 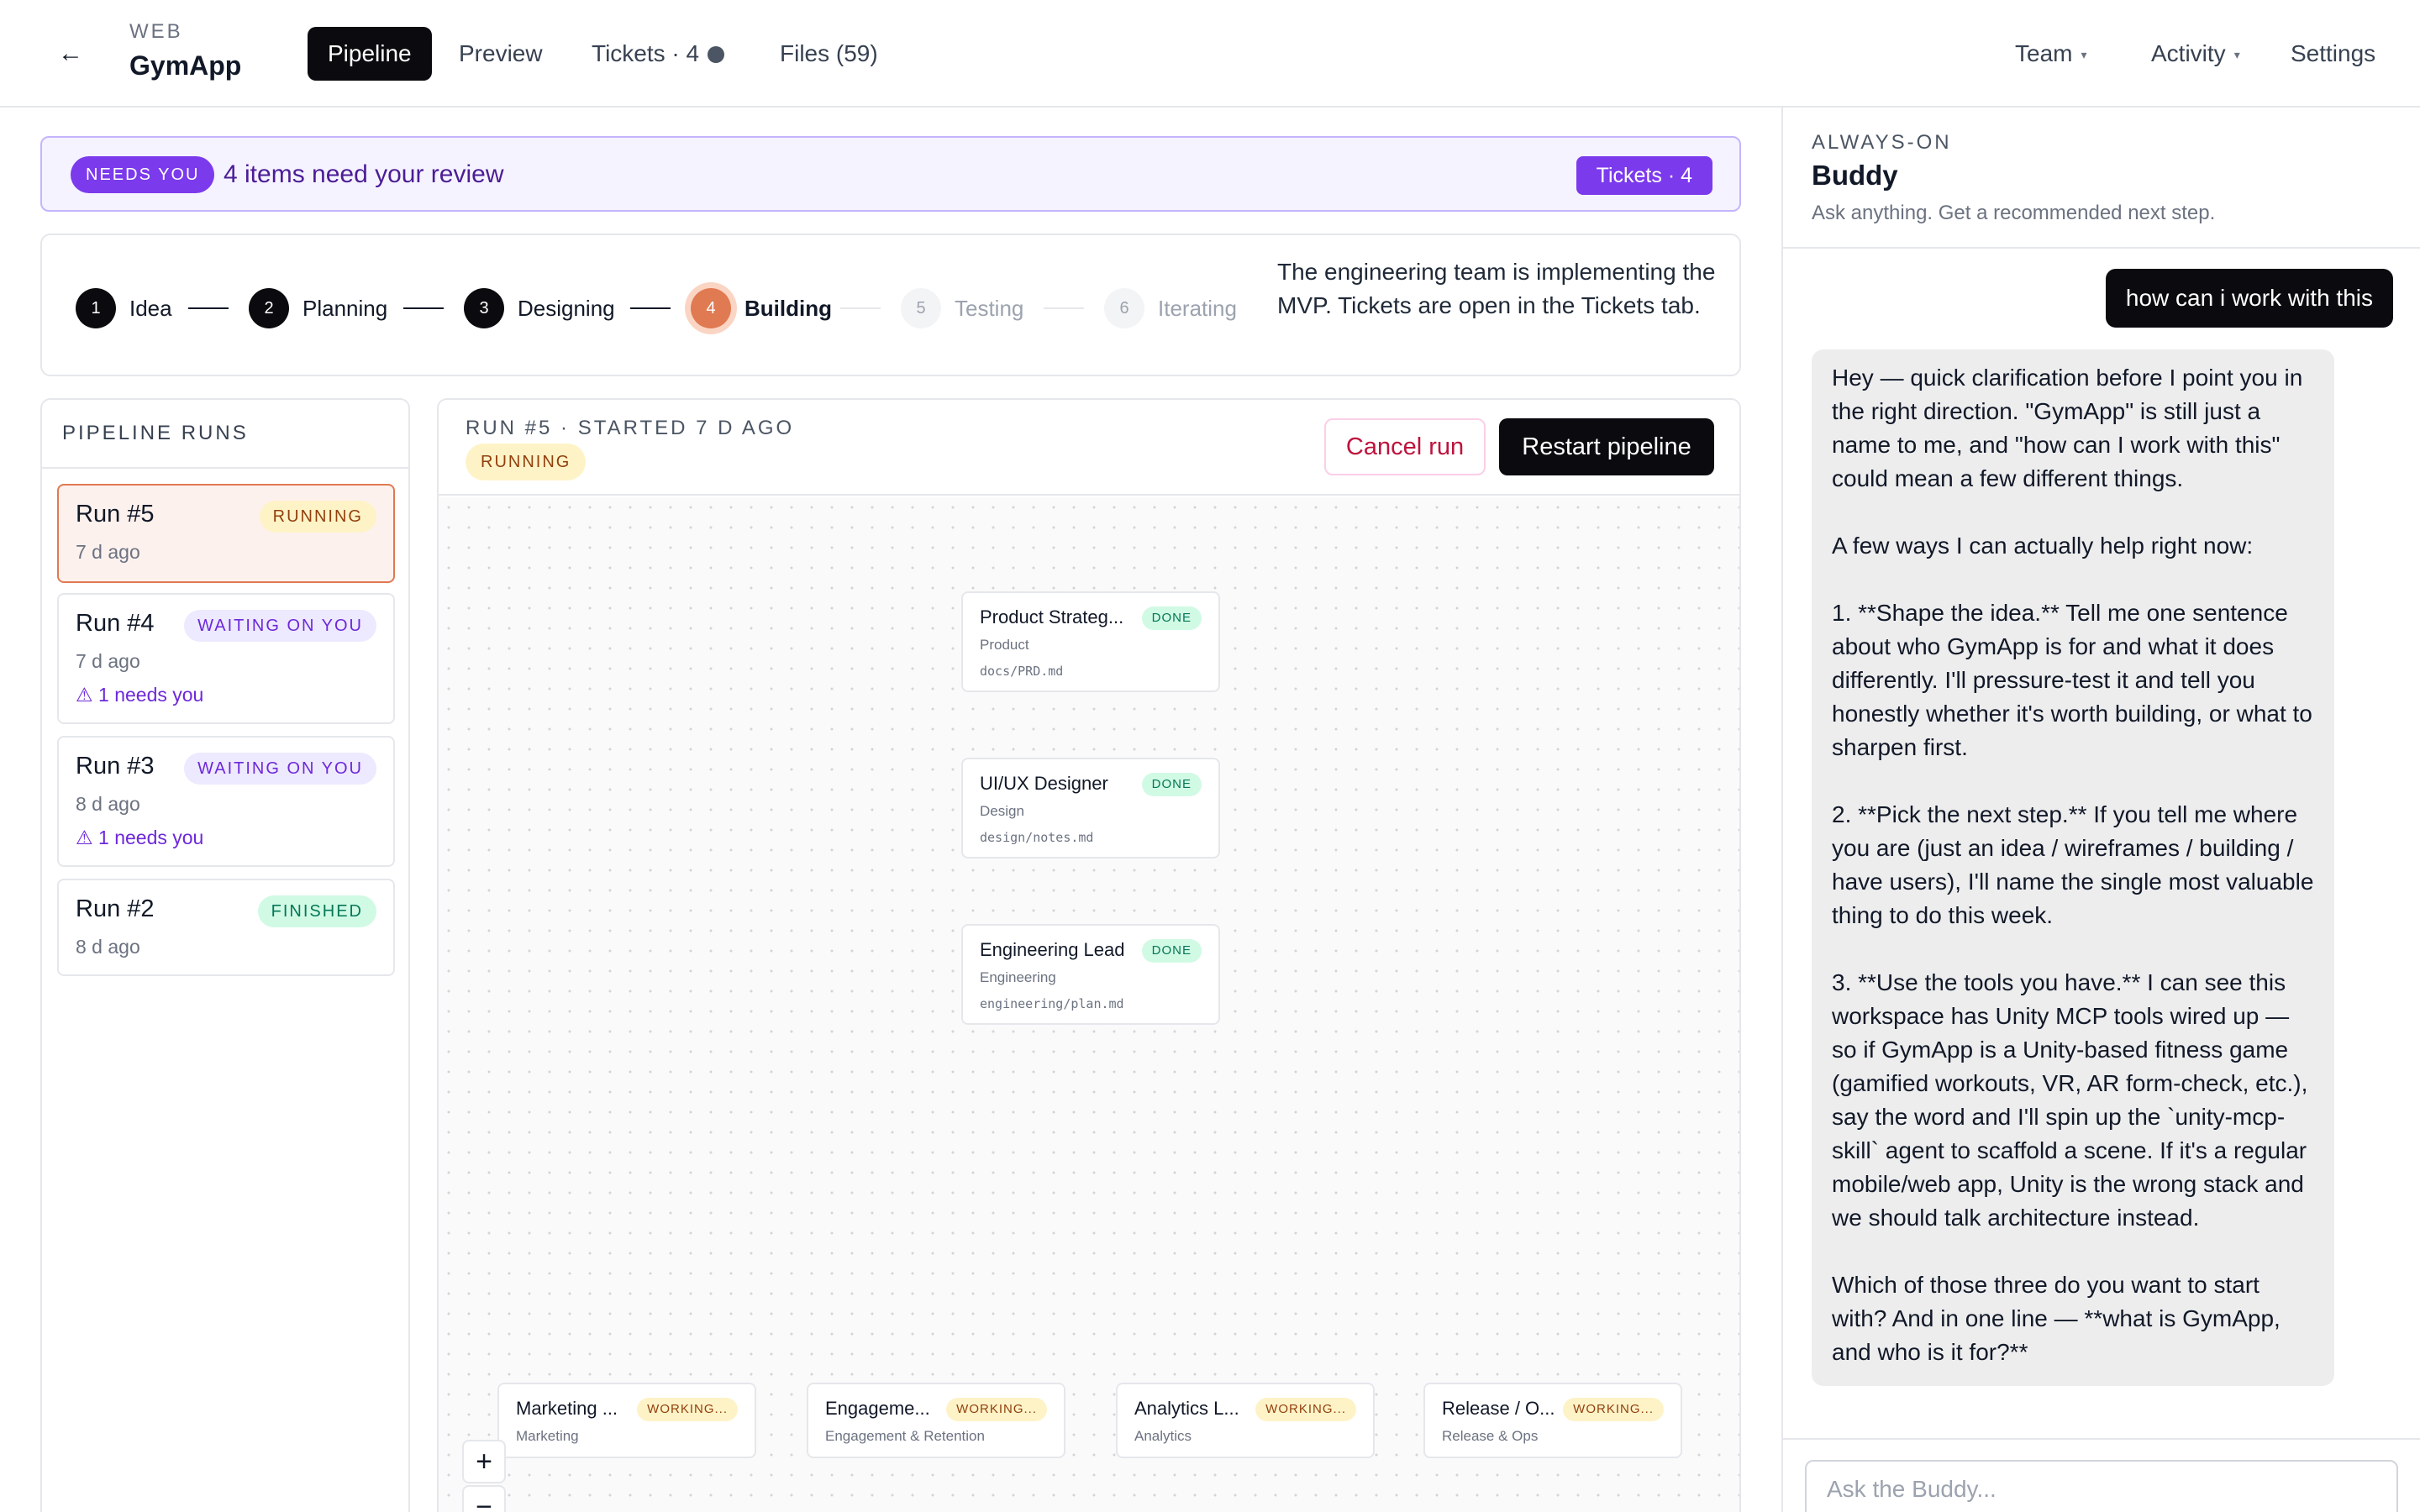 What do you see at coordinates (317, 517) in the screenshot?
I see `status-badge: RUNNING` at bounding box center [317, 517].